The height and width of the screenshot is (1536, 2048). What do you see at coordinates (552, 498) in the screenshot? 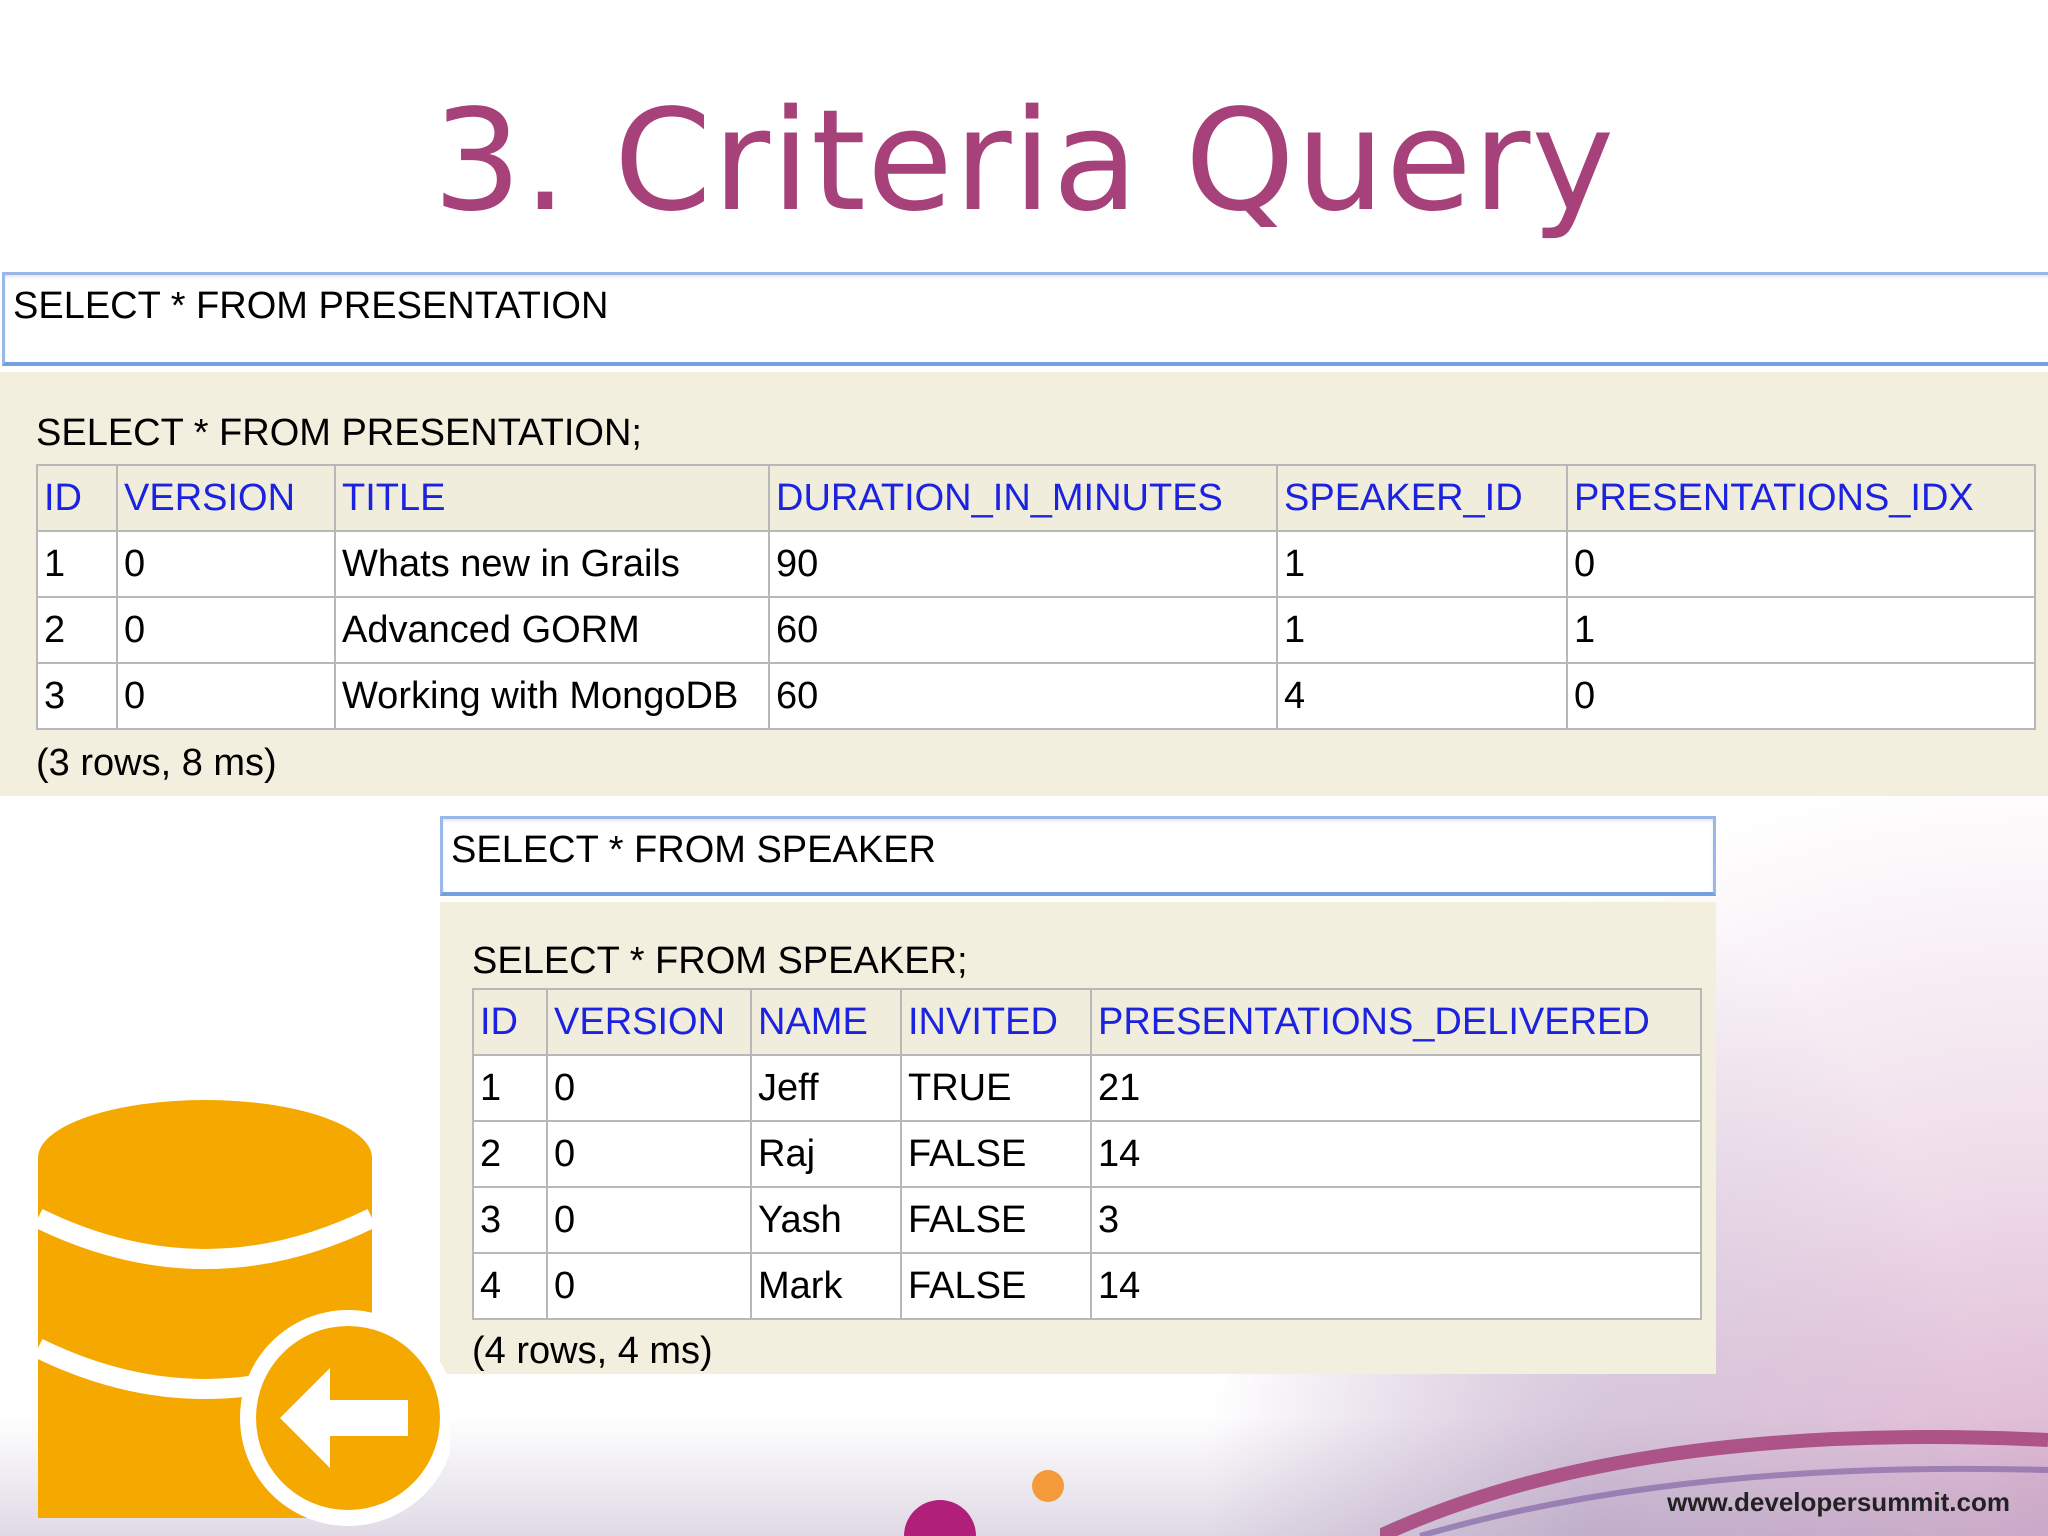
I see `column-header-title: TITLE` at bounding box center [552, 498].